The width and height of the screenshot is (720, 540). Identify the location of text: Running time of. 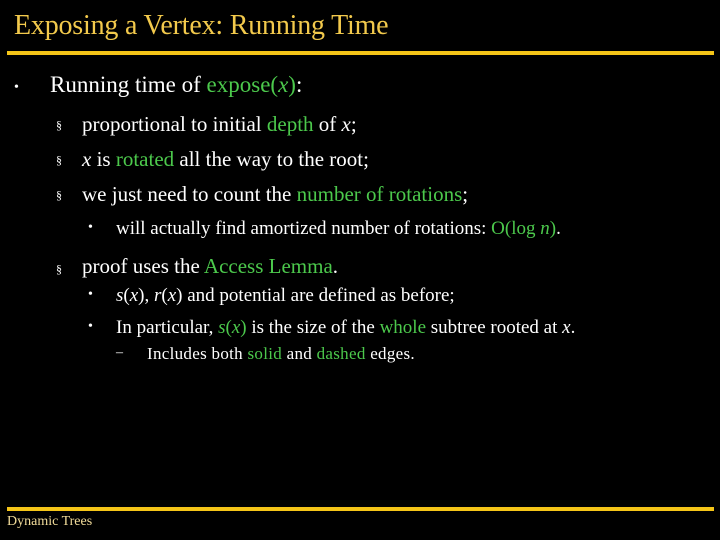
(128, 84).